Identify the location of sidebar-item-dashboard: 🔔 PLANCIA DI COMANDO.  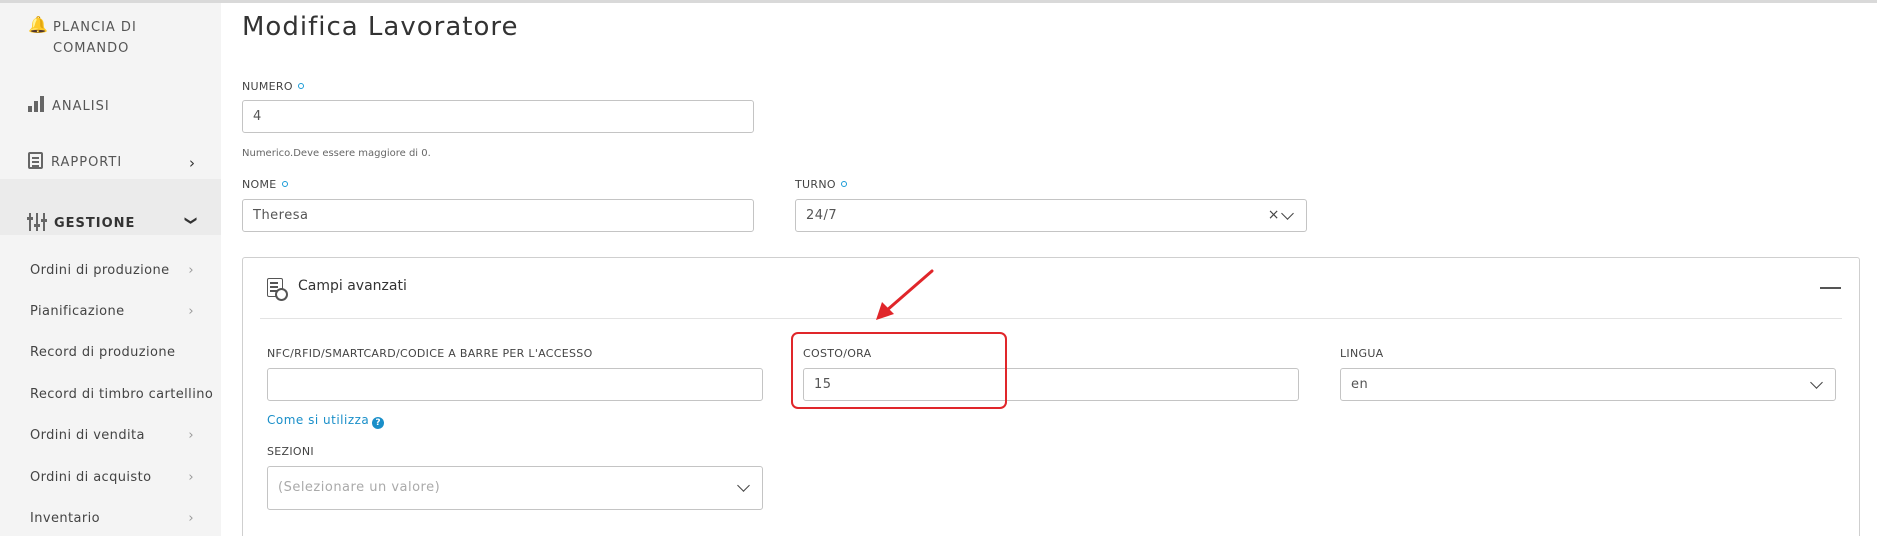
(110, 38).